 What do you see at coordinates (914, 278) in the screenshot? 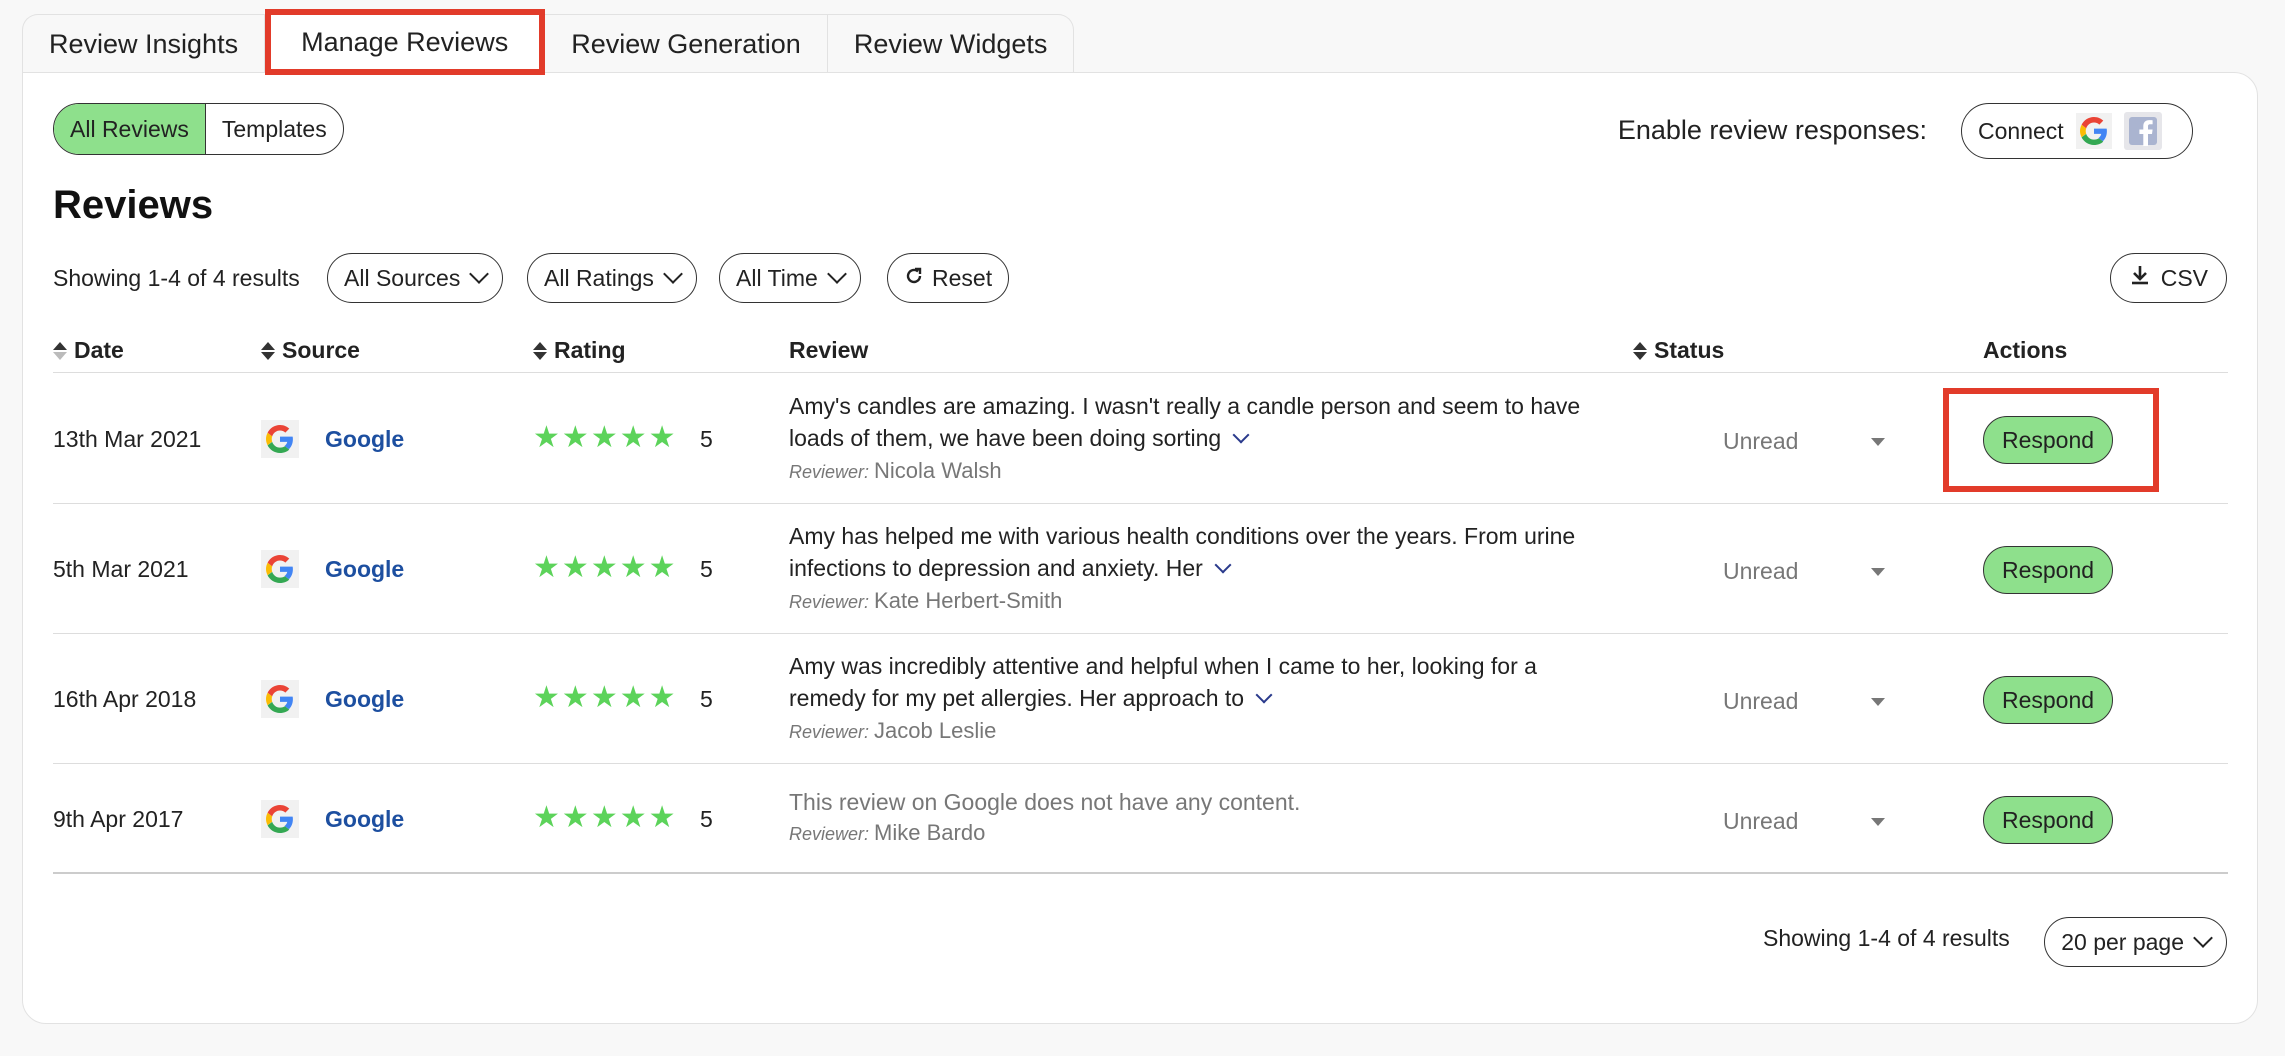
I see `refresh-icon` at bounding box center [914, 278].